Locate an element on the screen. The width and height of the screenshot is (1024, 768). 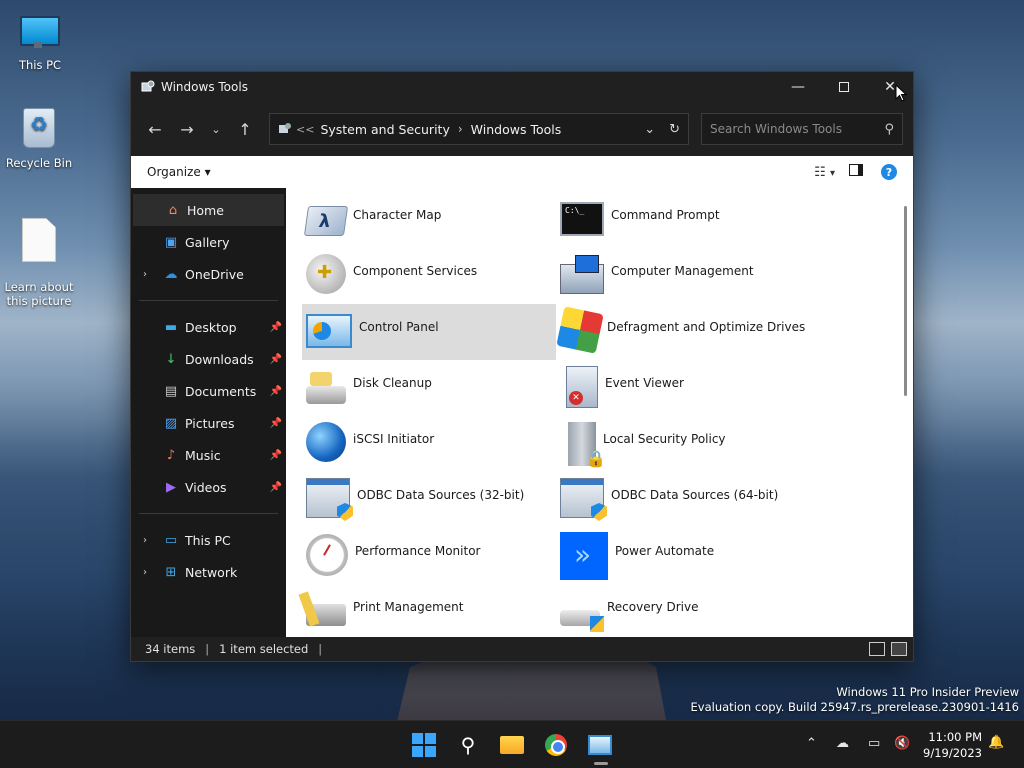
tile-print-management: Print Management is located at coordinates (429, 611).